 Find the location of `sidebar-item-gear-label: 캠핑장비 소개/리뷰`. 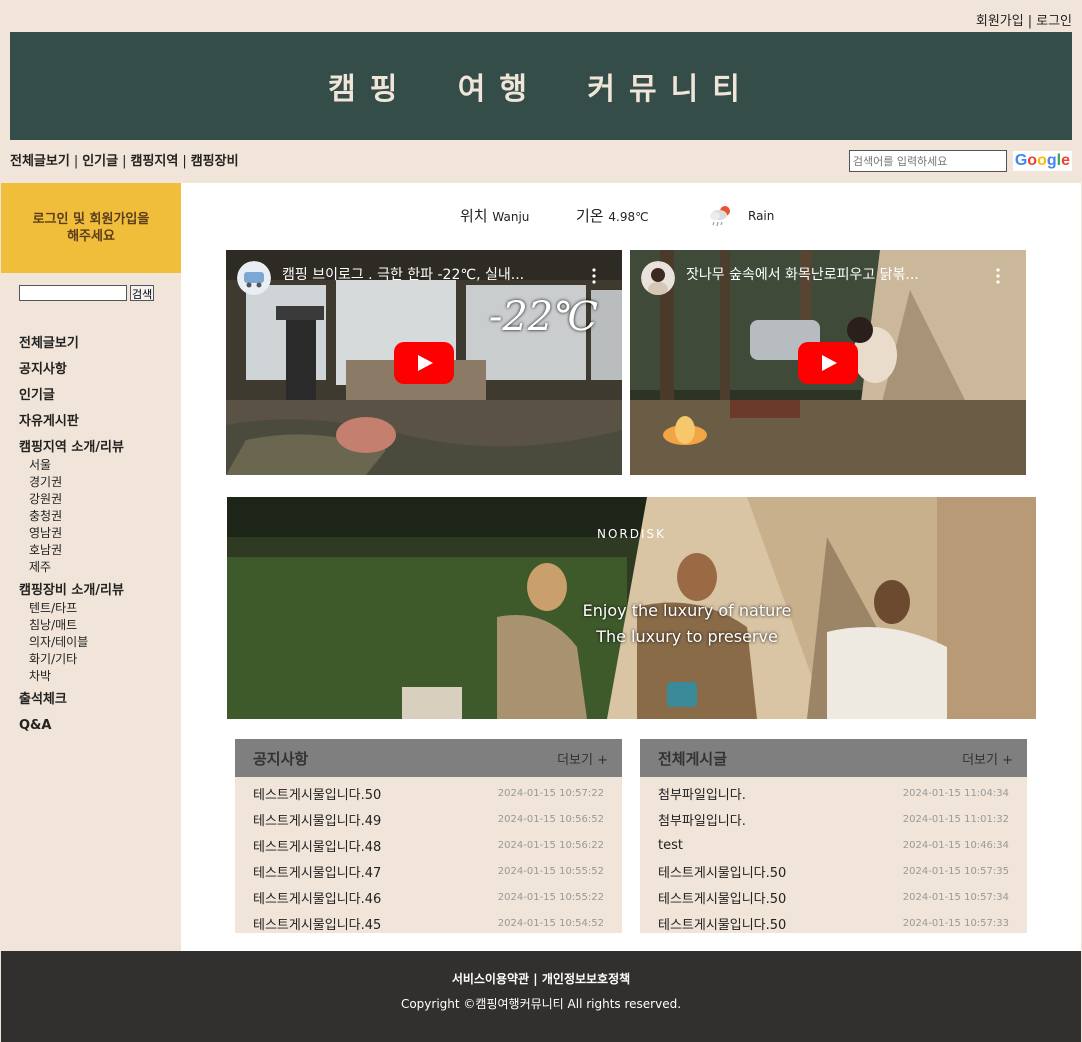

sidebar-item-gear-label: 캠핑장비 소개/리뷰 is located at coordinates (71, 590).